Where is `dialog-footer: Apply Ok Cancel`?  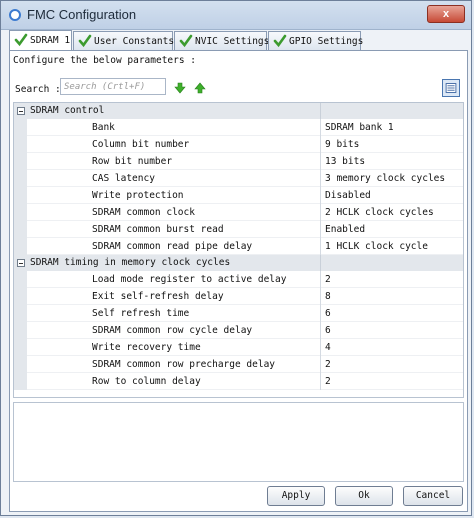 dialog-footer: Apply Ok Cancel is located at coordinates (237, 496).